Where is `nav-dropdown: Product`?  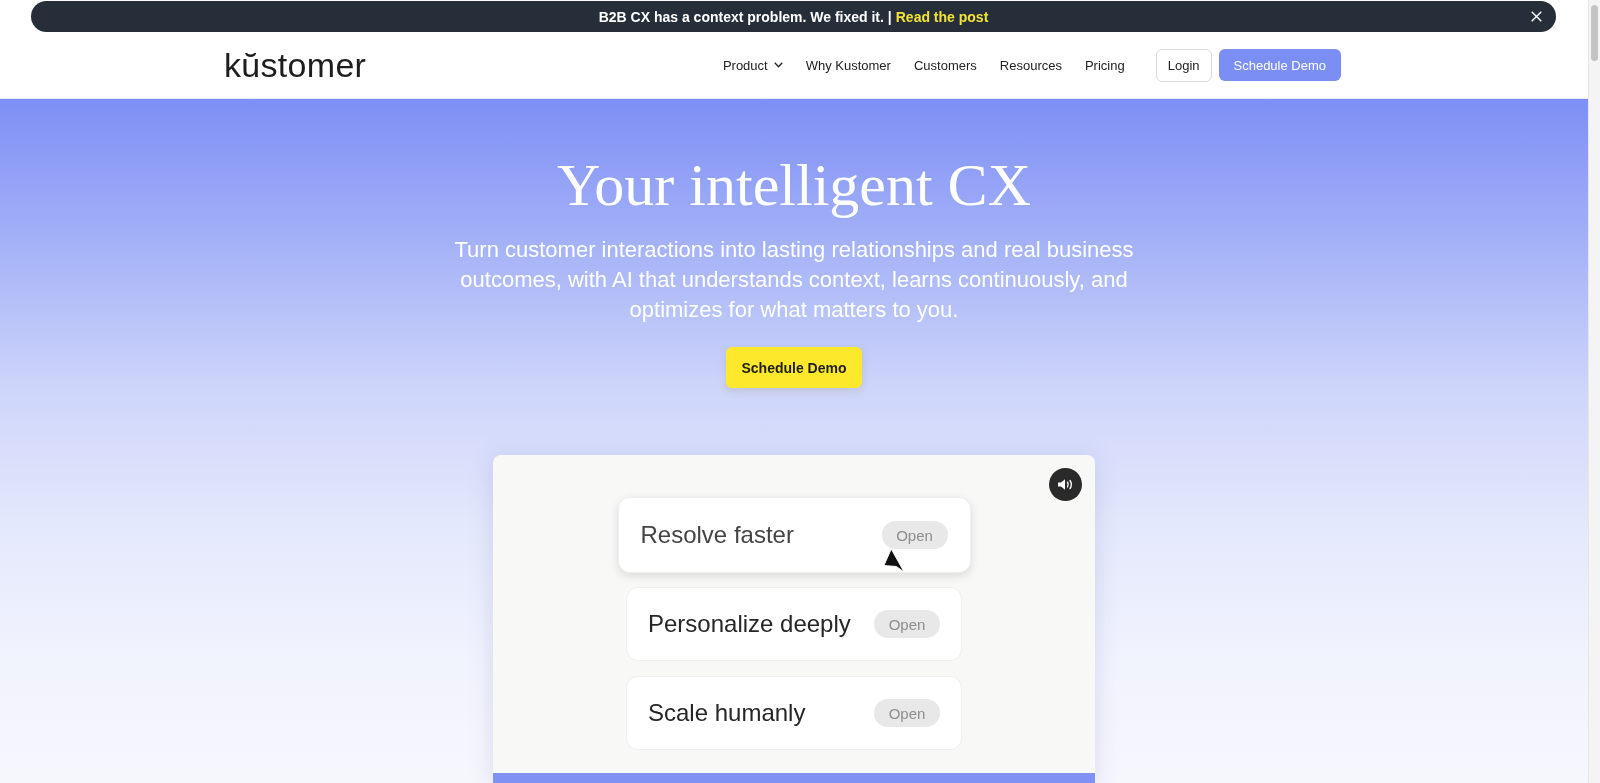 nav-dropdown: Product is located at coordinates (752, 65).